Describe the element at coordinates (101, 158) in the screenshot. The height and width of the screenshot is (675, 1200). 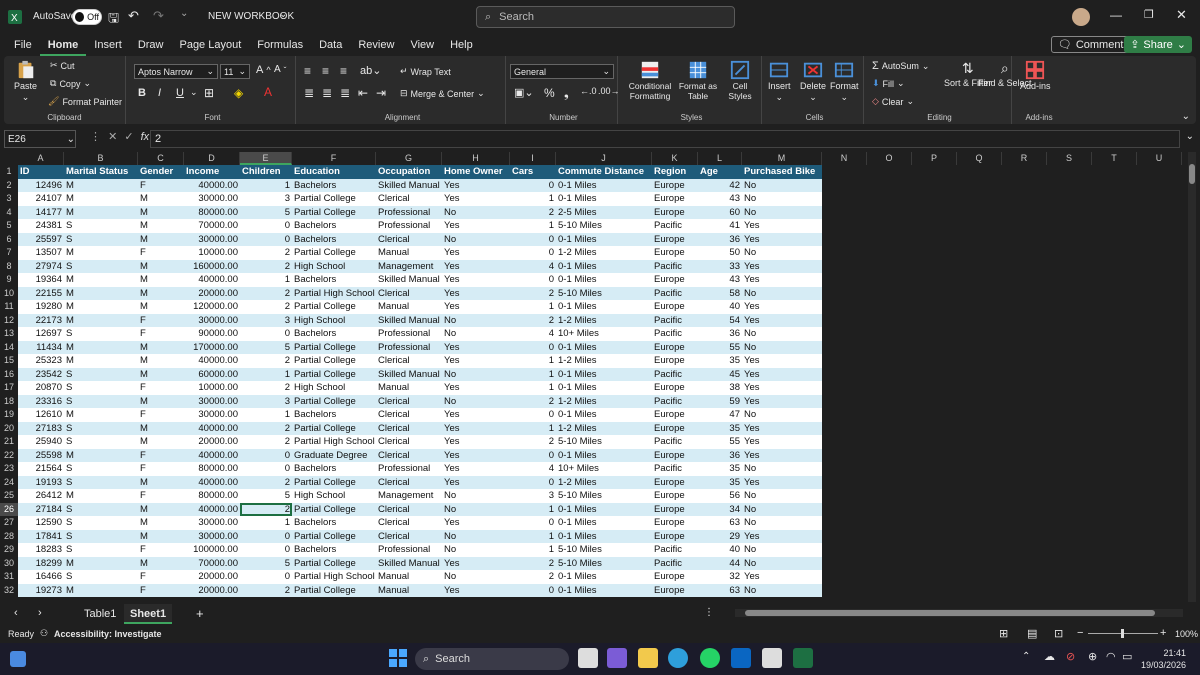
I see `column-header-b: B` at that location.